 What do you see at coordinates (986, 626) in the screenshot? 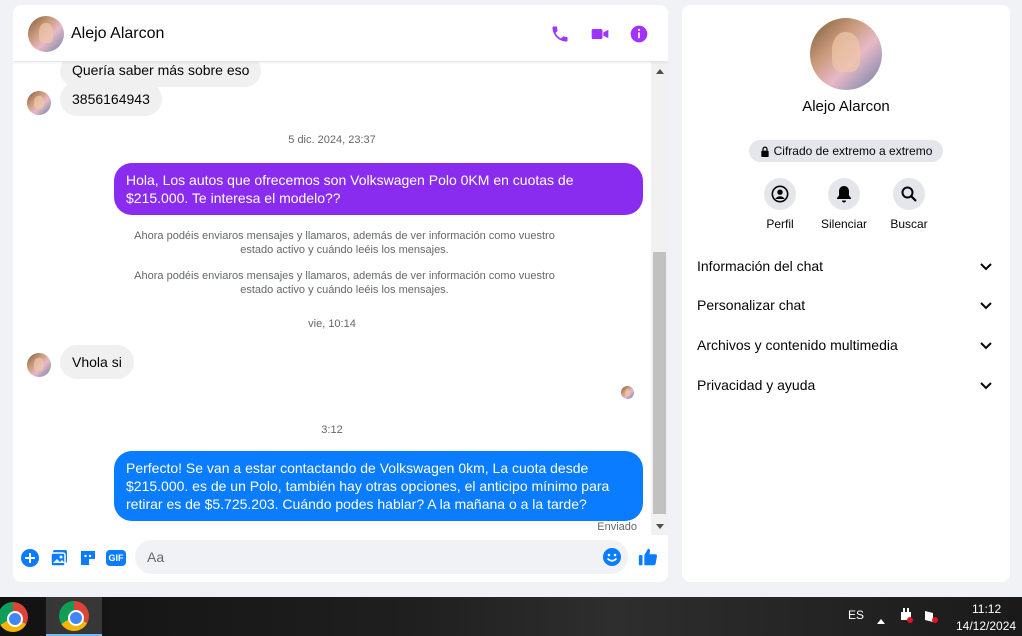
I see `clock-date: 14/12/2024` at bounding box center [986, 626].